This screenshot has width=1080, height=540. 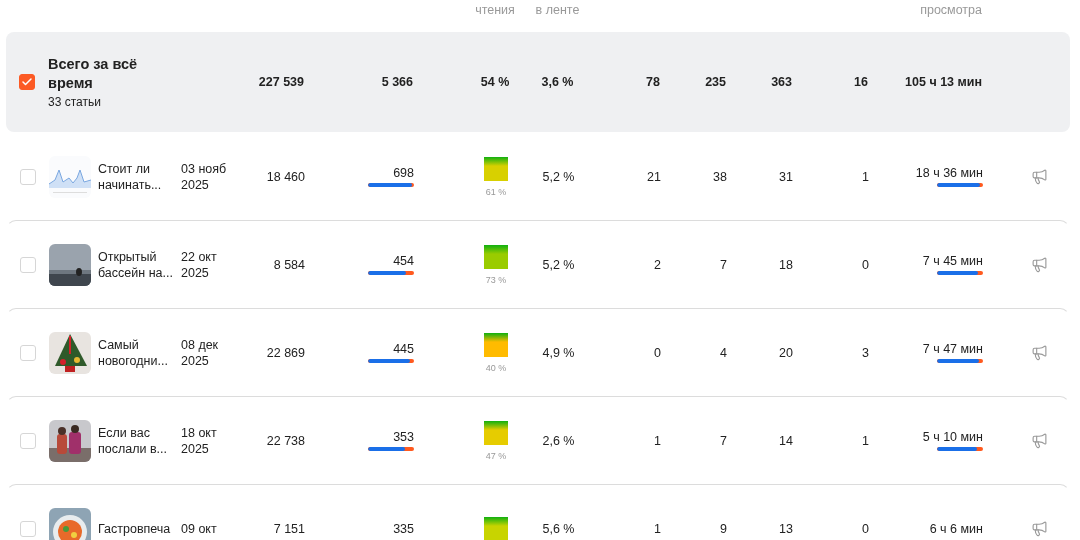 I want to click on count-value: 21, so click(x=653, y=176).